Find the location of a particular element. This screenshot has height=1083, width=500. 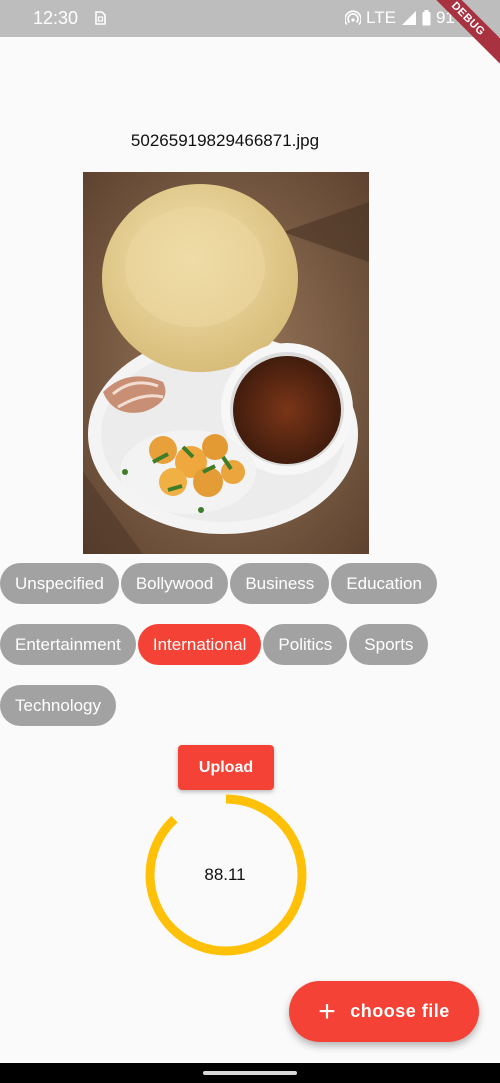

home-indicator is located at coordinates (250, 1073).